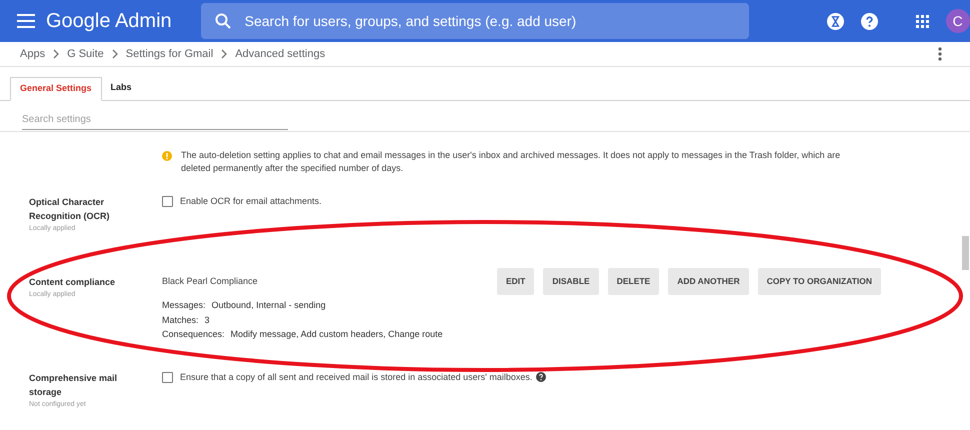 The image size is (970, 430). I want to click on search-field: Search for users, groups, and settings (e.g. add user), so click(474, 21).